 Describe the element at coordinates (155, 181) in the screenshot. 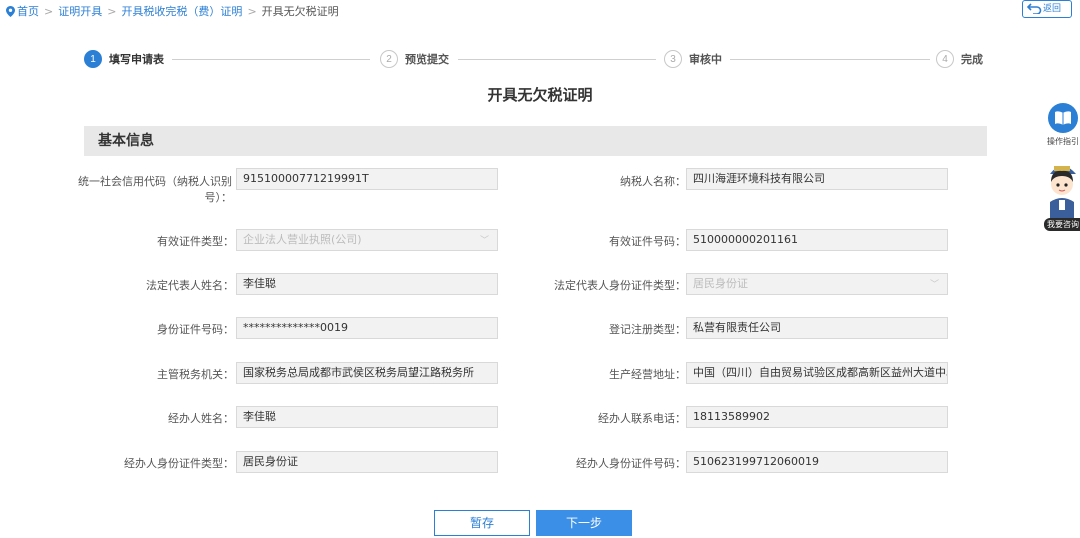

I see `credit-code-label-line1: 统一社会信用代码（纳税人识别` at that location.